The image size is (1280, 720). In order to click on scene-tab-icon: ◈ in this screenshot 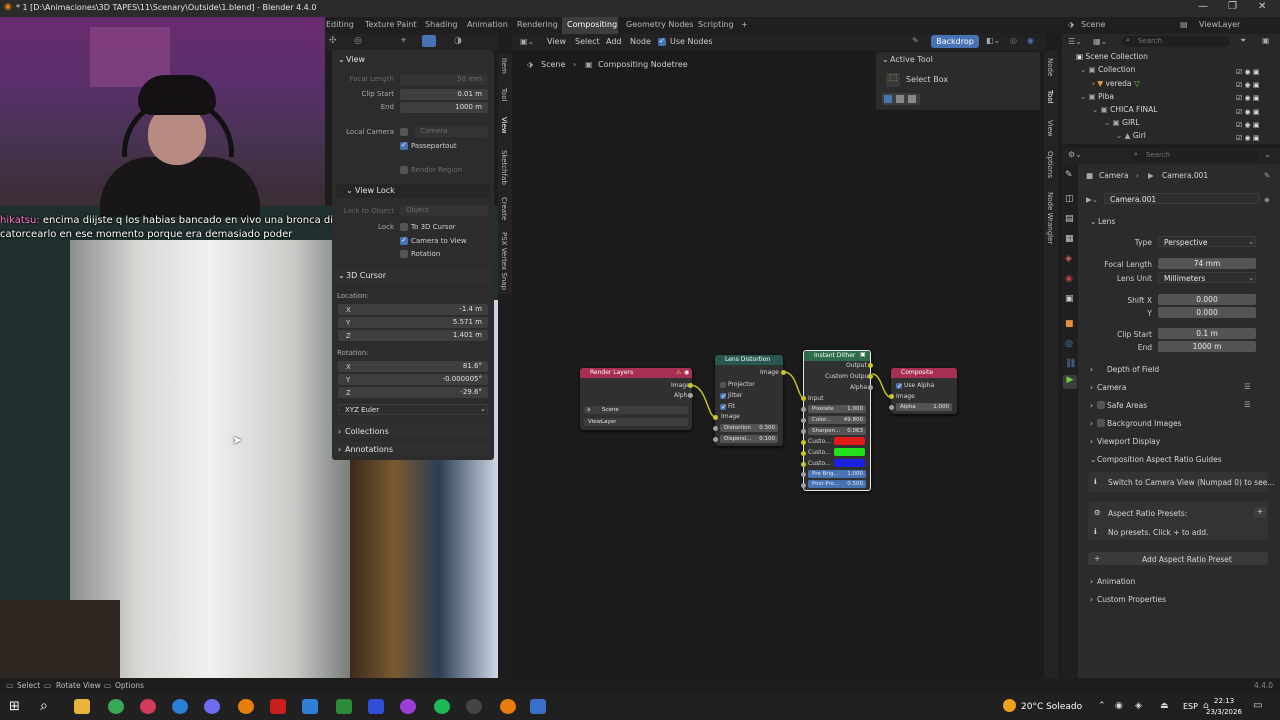, I will do `click(1068, 259)`.